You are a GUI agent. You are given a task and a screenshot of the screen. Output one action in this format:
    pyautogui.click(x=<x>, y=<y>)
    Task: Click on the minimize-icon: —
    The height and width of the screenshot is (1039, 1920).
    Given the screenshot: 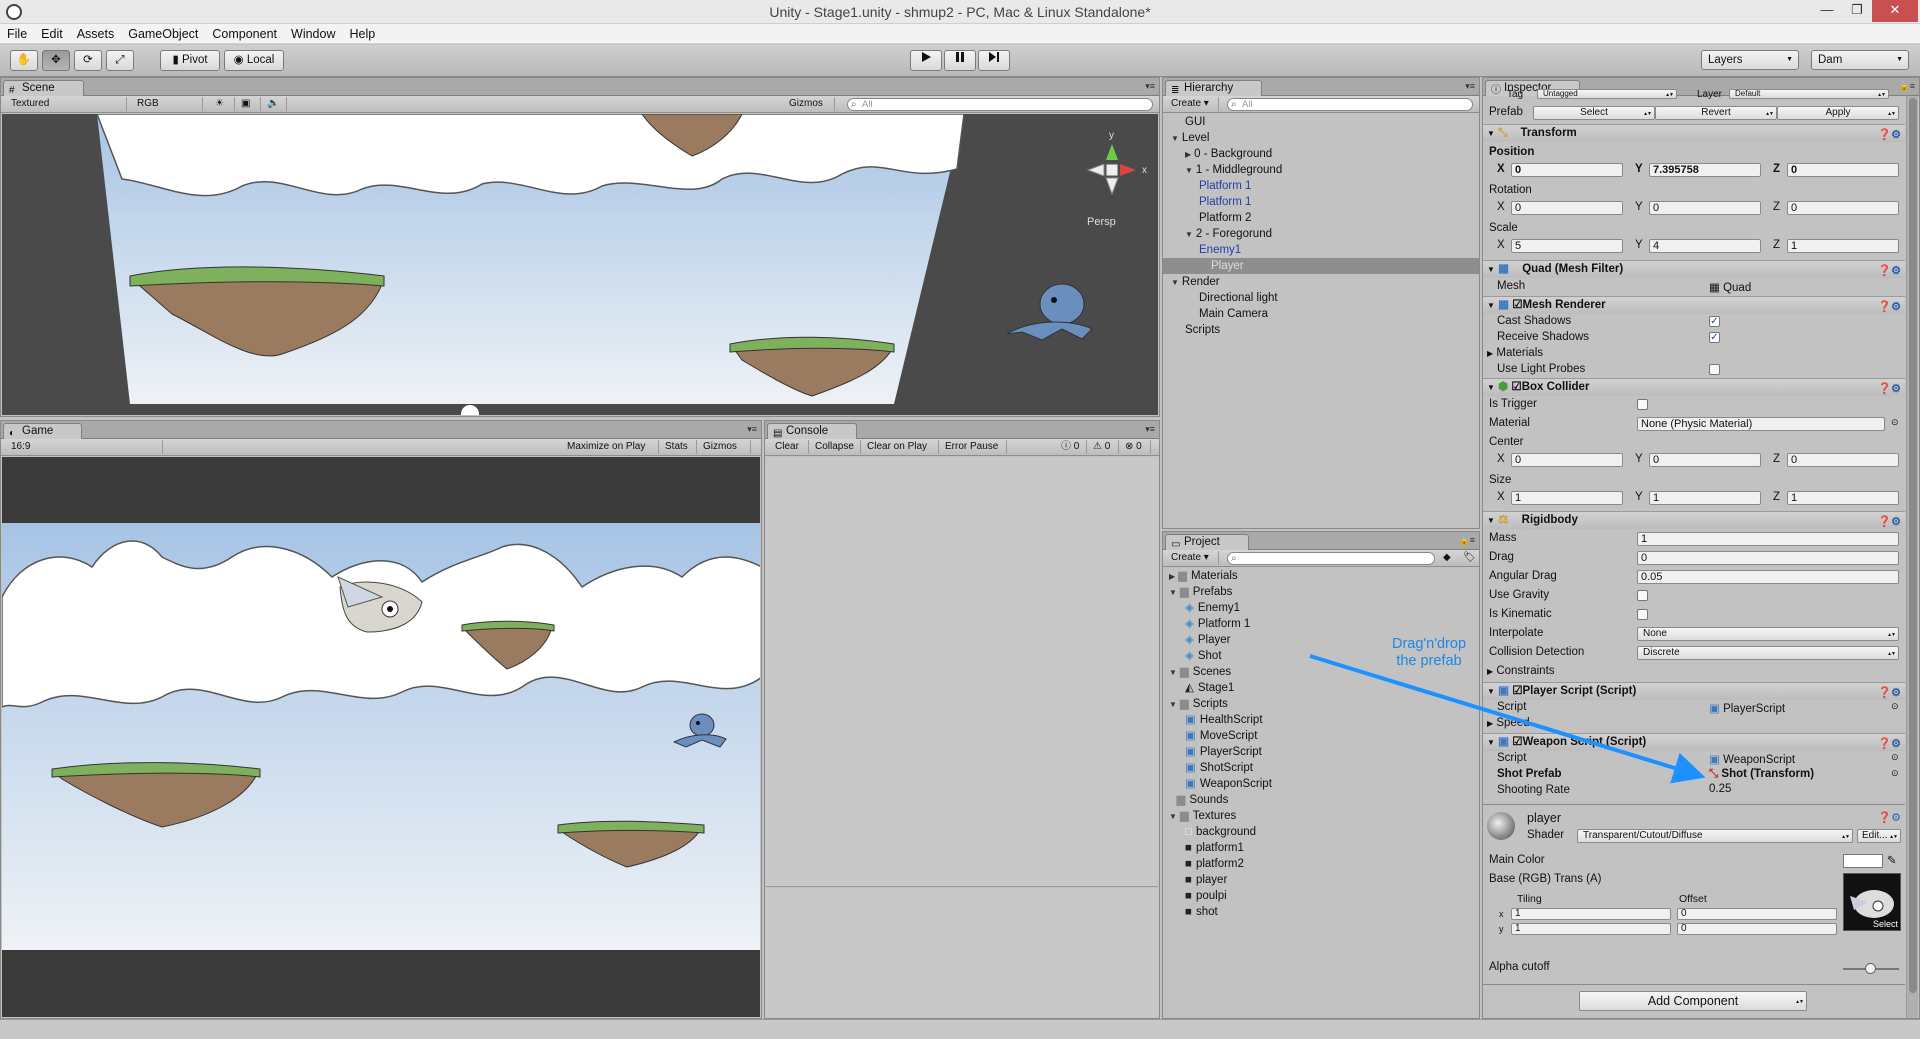 What is the action you would take?
    pyautogui.click(x=1827, y=11)
    